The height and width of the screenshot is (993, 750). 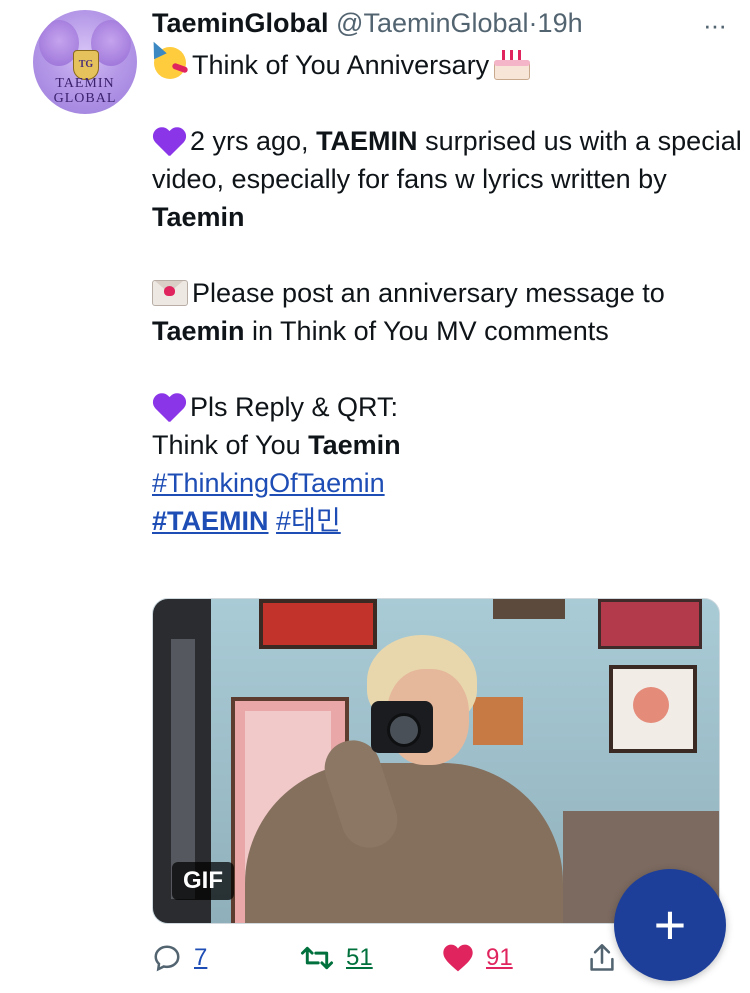 What do you see at coordinates (253, 141) in the screenshot?
I see `p1-text-a: 2 yrs ago,` at bounding box center [253, 141].